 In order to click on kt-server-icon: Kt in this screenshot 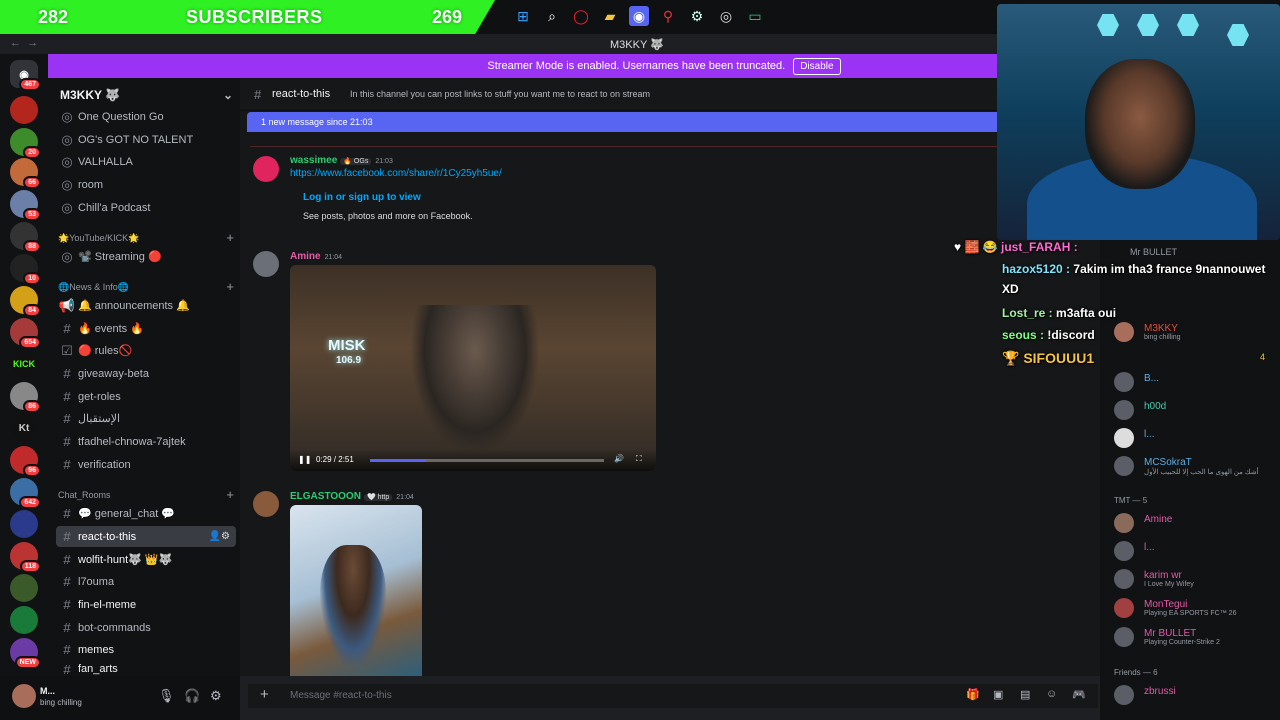, I will do `click(24, 428)`.